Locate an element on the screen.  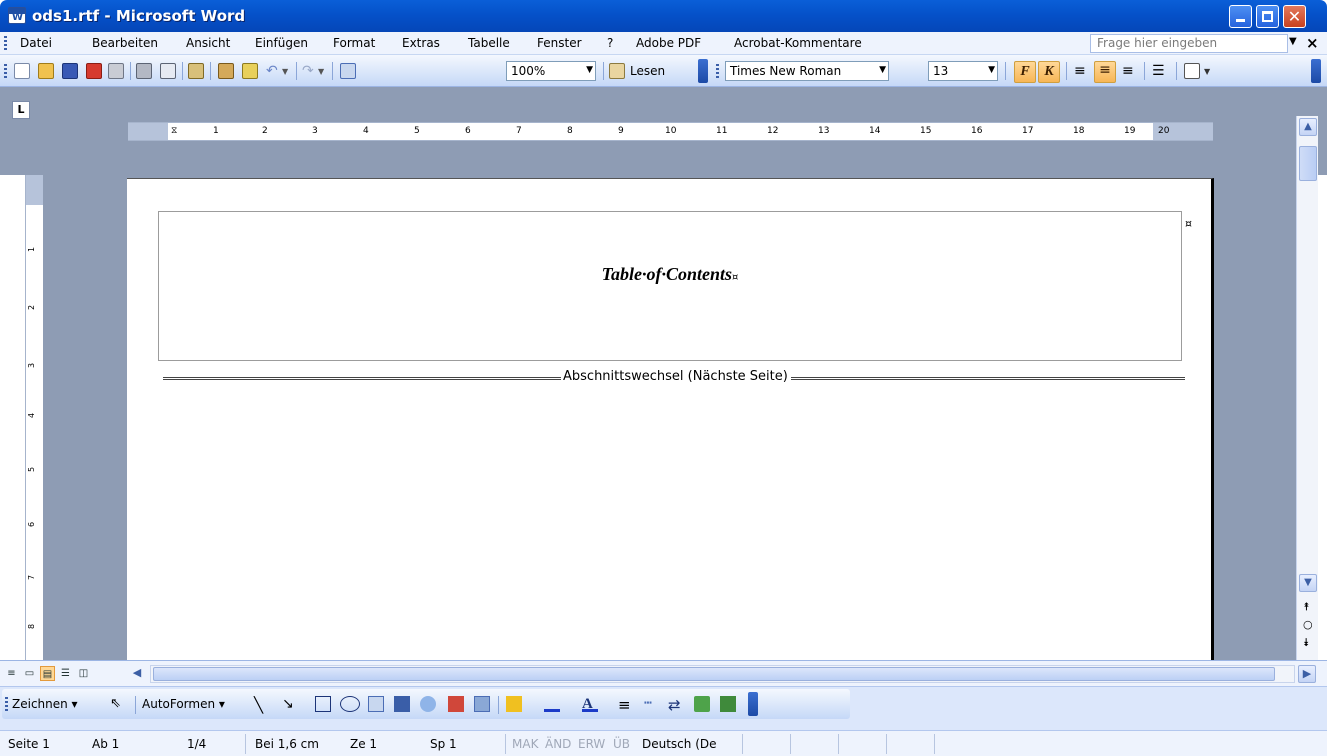
horizontal-scroll-thumb is located at coordinates (714, 674).